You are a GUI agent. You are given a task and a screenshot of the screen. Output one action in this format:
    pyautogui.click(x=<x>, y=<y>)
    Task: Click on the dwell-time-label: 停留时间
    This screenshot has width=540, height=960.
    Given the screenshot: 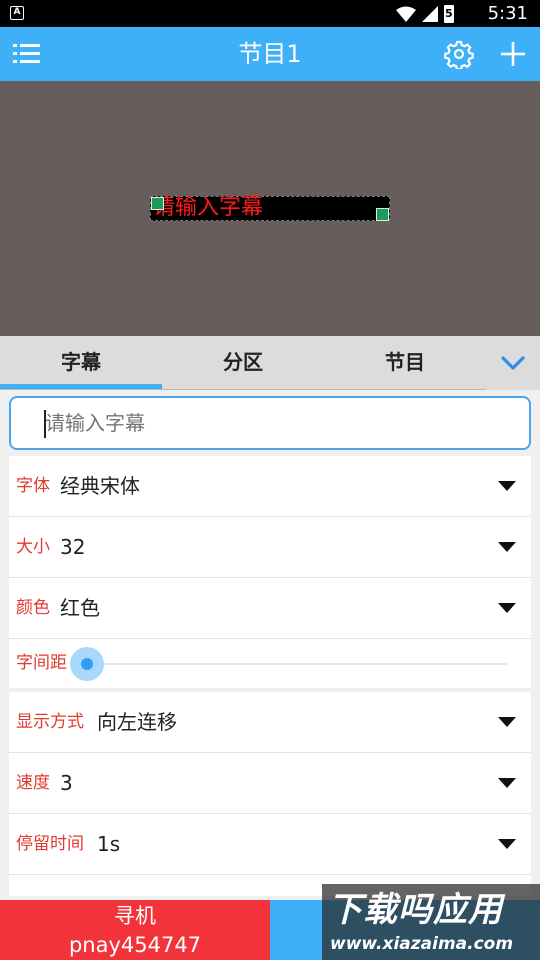 What is the action you would take?
    pyautogui.click(x=50, y=844)
    